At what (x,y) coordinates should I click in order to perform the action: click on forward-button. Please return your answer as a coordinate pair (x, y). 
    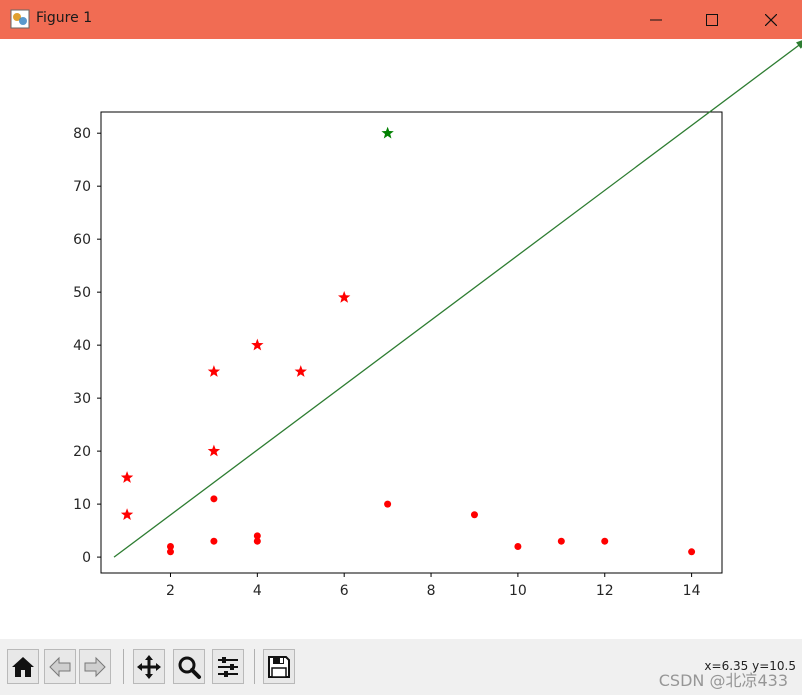
    Looking at the image, I should click on (95, 666).